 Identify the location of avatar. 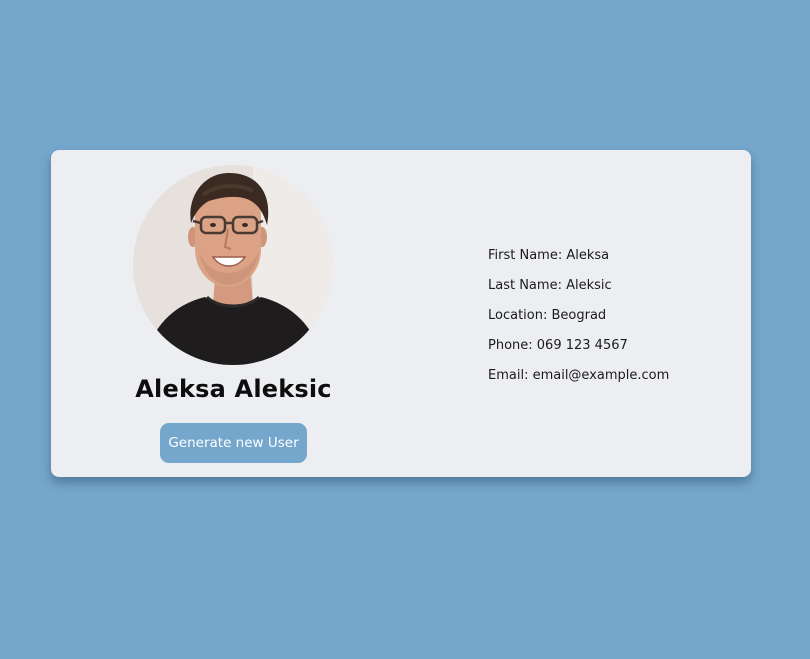
(233, 265).